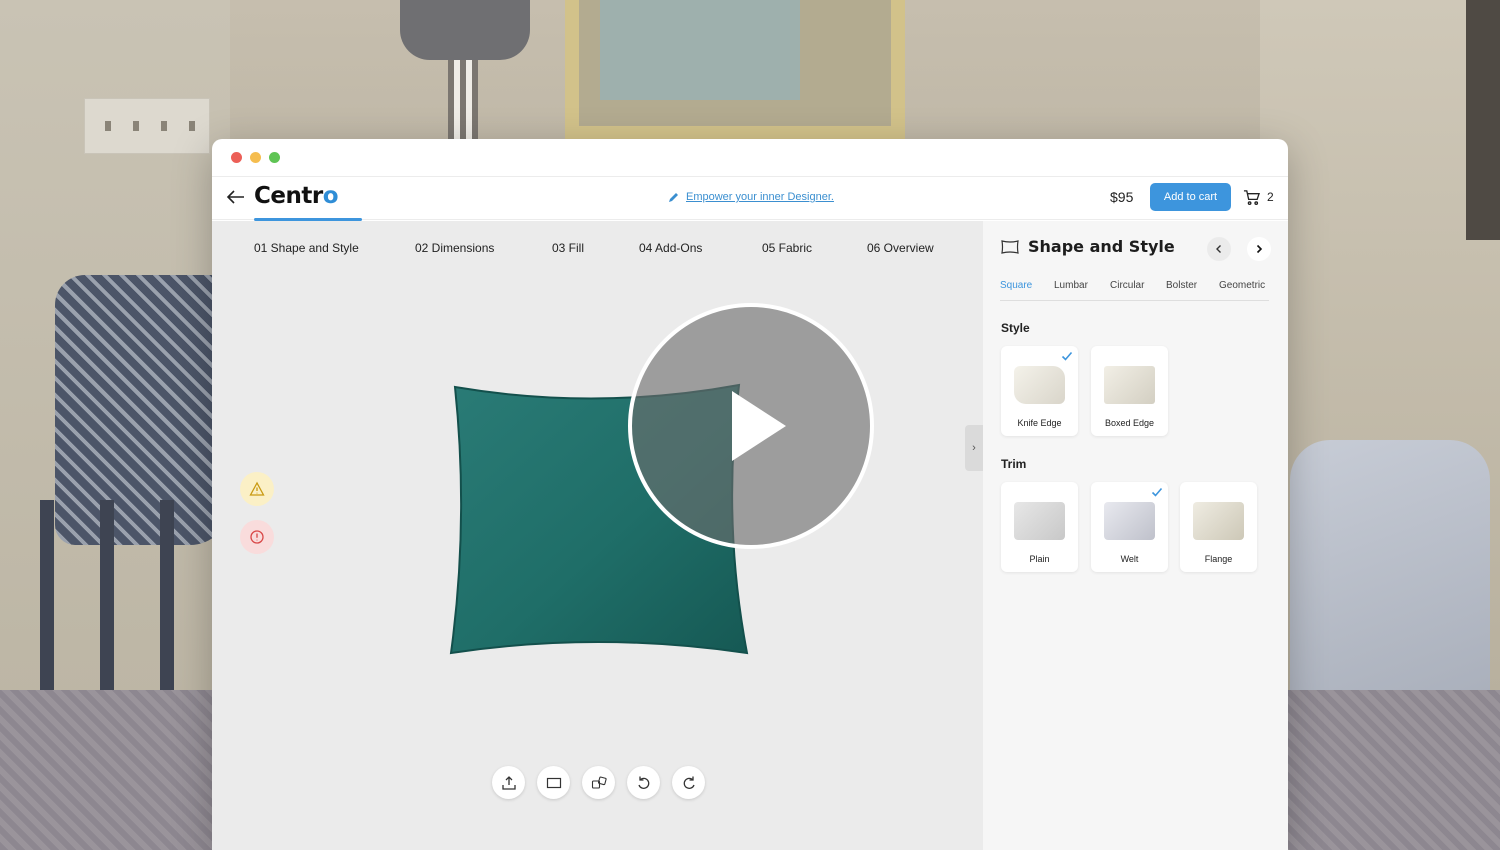 The height and width of the screenshot is (850, 1500). I want to click on undo-icon, so click(643, 782).